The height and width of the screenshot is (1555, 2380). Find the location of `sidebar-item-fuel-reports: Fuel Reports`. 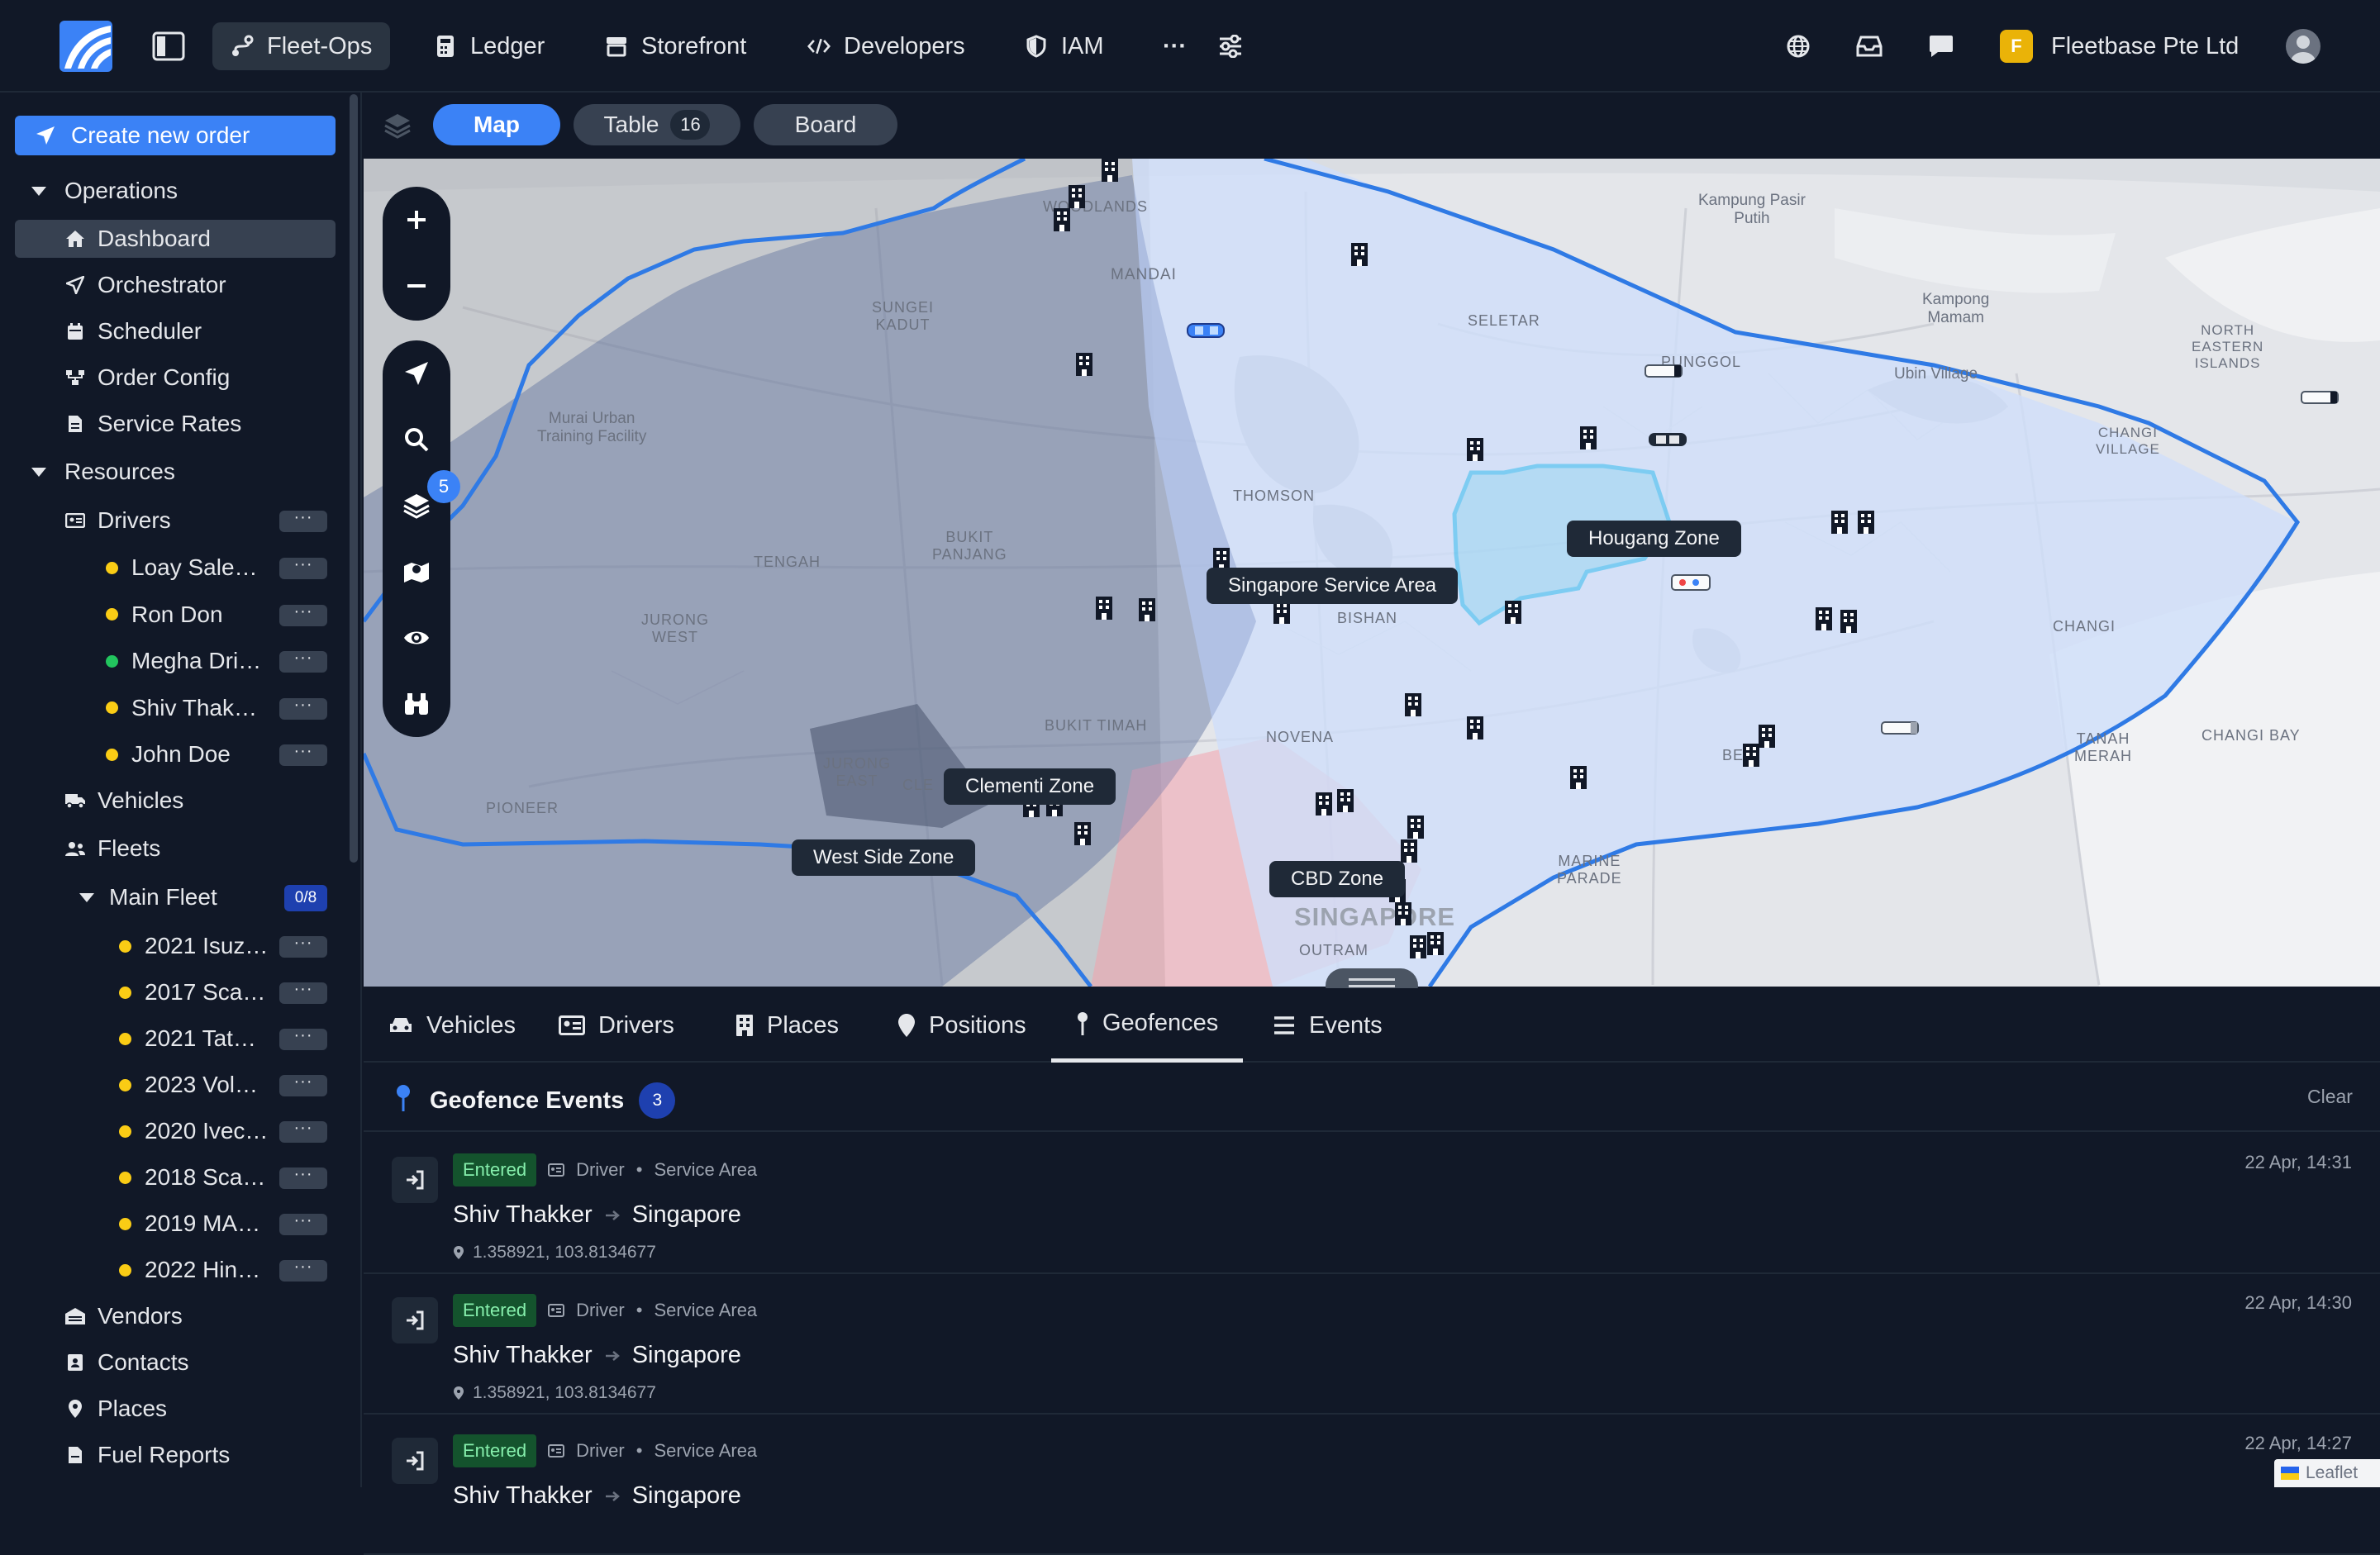

sidebar-item-fuel-reports: Fuel Reports is located at coordinates (175, 1455).